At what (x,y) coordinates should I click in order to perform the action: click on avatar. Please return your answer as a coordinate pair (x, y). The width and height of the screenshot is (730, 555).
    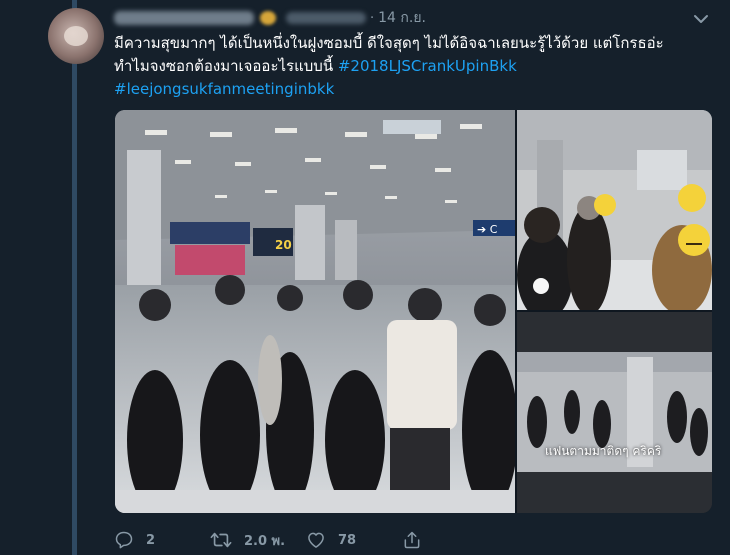
    Looking at the image, I should click on (76, 36).